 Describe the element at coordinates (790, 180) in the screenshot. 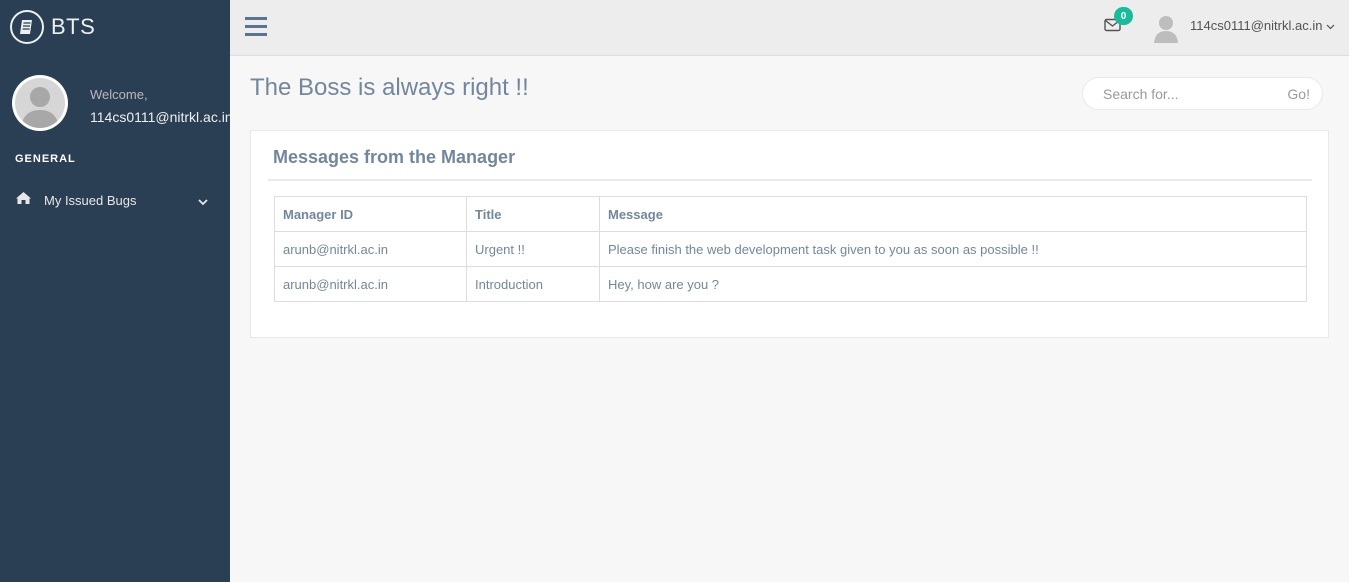

I see `panel-divider` at that location.